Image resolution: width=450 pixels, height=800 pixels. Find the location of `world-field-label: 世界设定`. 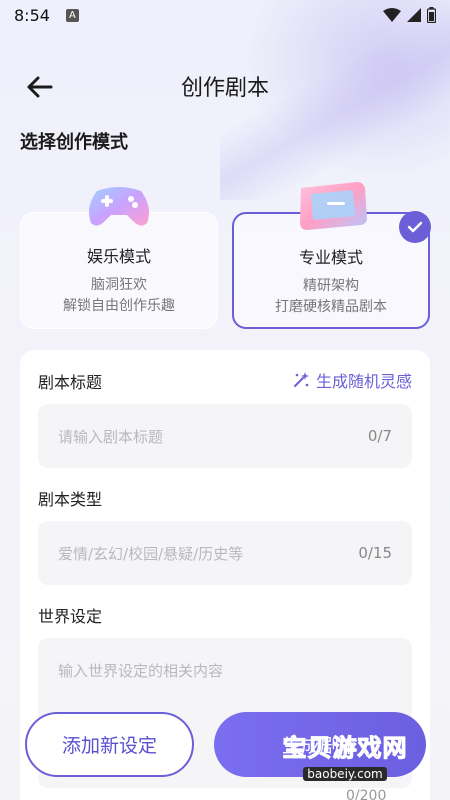

world-field-label: 世界设定 is located at coordinates (70, 616).